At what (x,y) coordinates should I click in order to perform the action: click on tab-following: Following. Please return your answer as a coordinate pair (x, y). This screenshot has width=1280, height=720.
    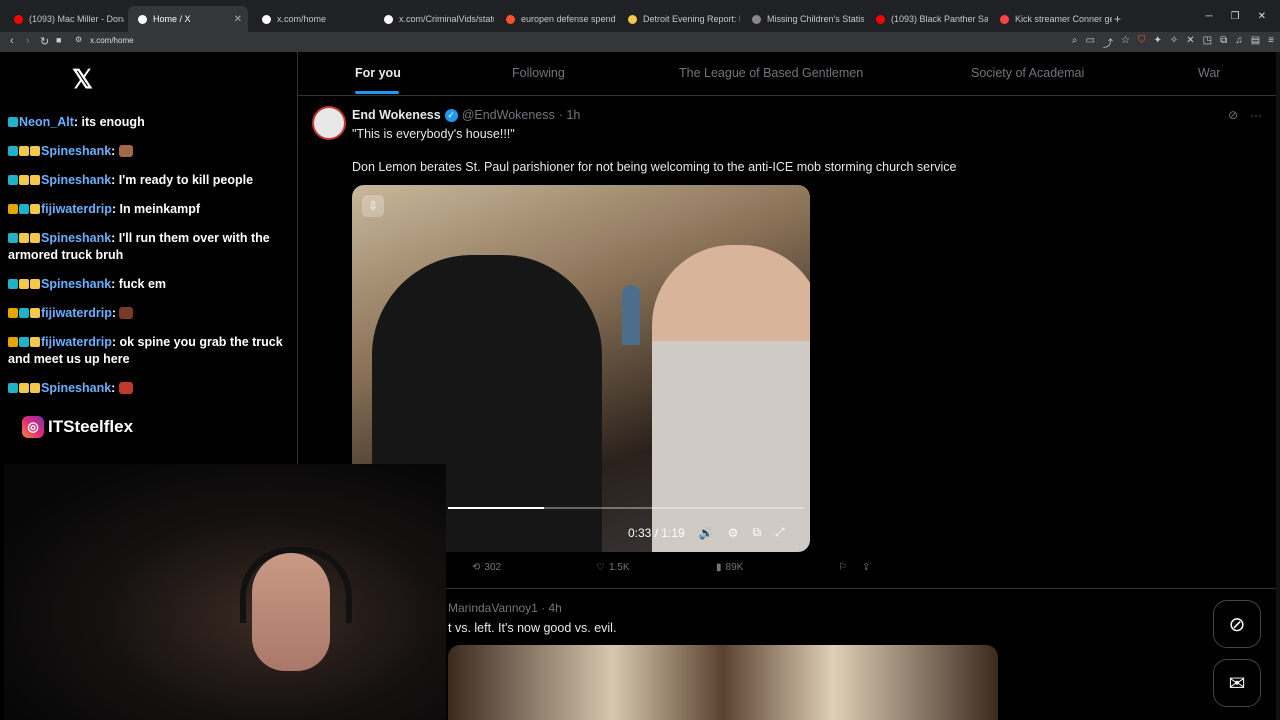
    Looking at the image, I should click on (538, 73).